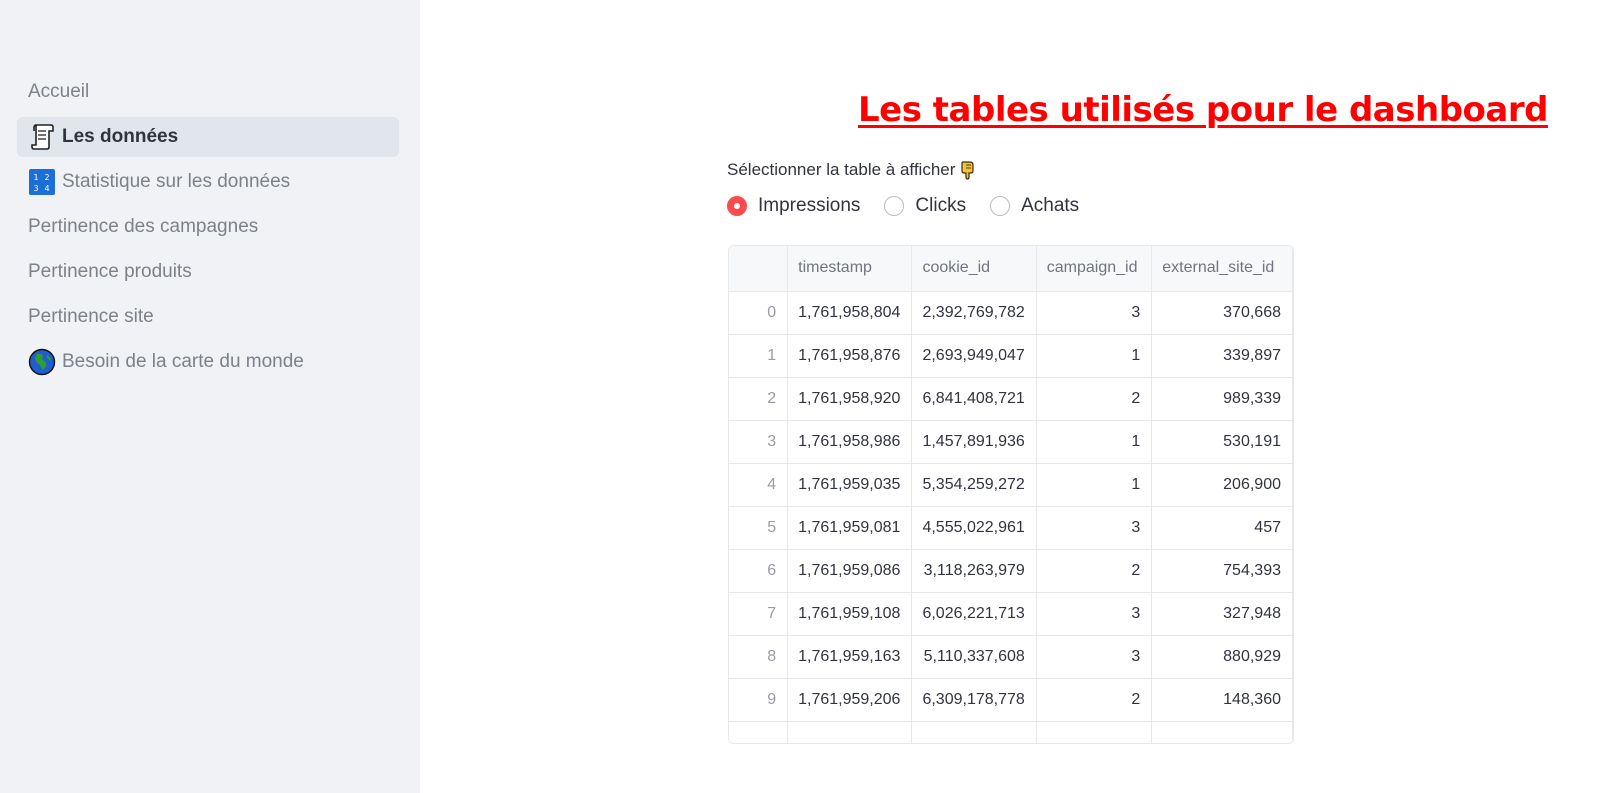 The height and width of the screenshot is (793, 1610). Describe the element at coordinates (42, 137) in the screenshot. I see `page-scroll-icon` at that location.